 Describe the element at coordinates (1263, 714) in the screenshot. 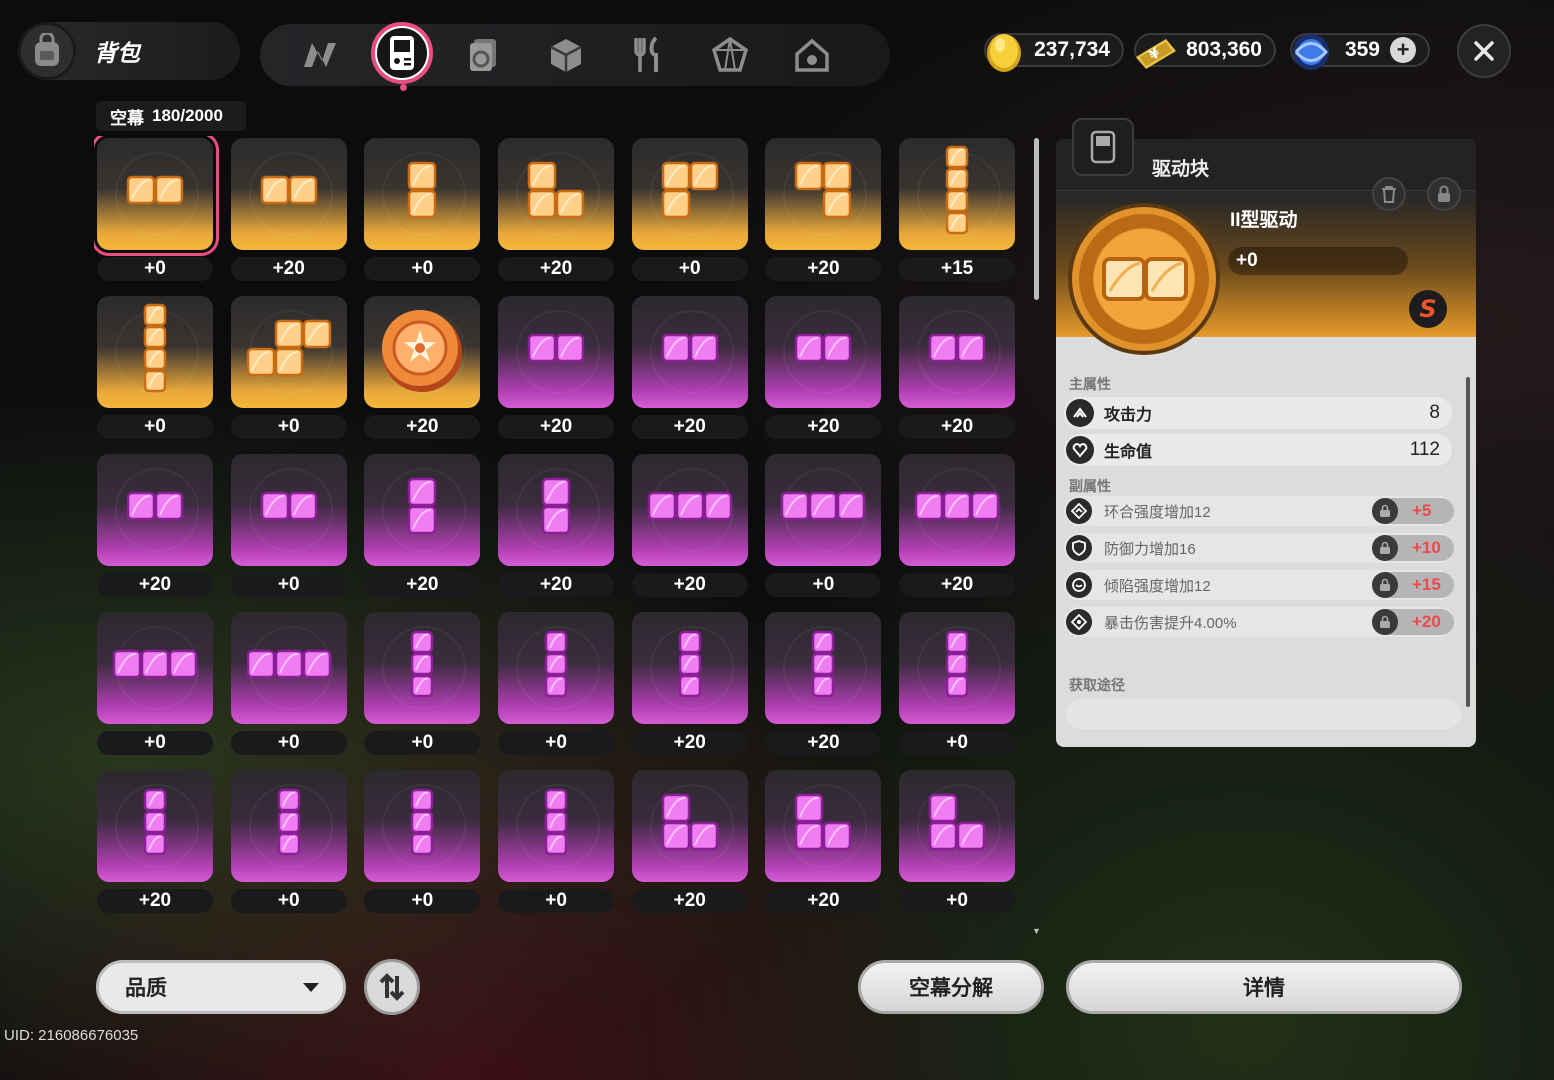

I see `acquire-list` at that location.